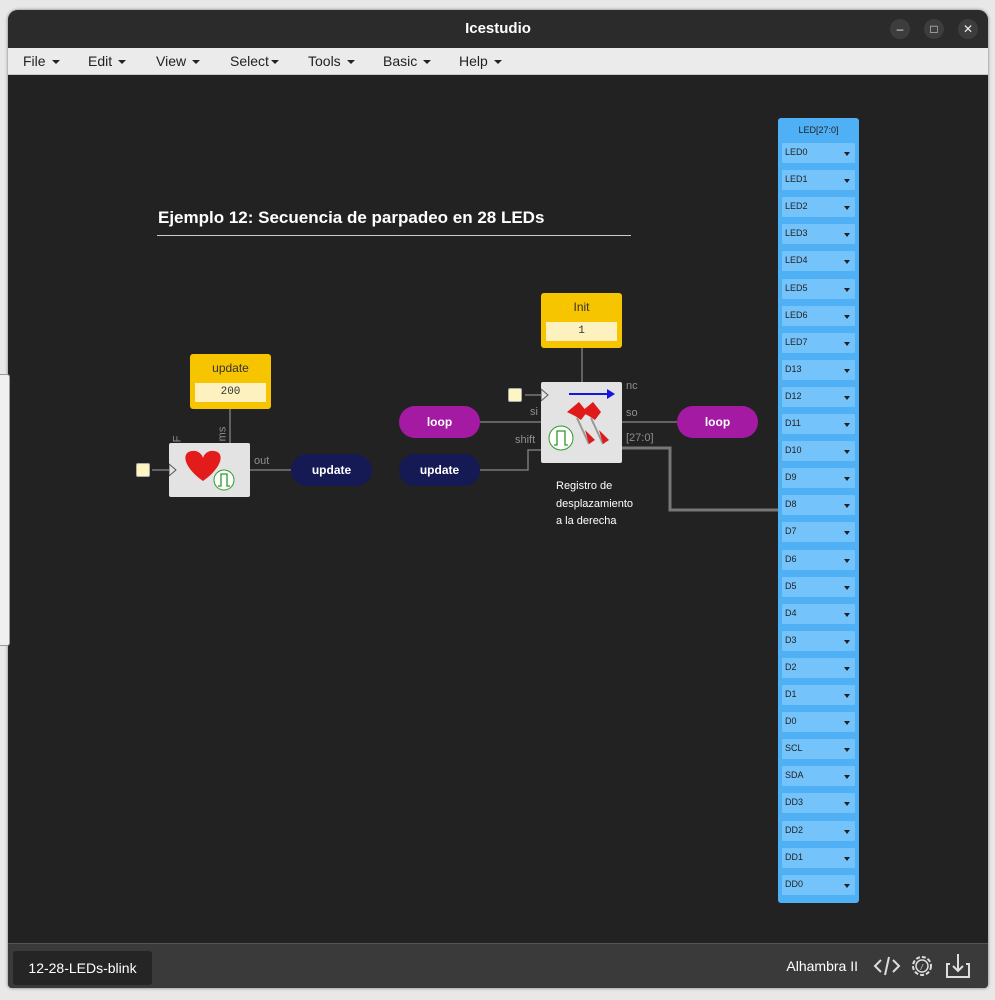 This screenshot has height=1000, width=995. I want to click on led-pin-row: D1, so click(818, 695).